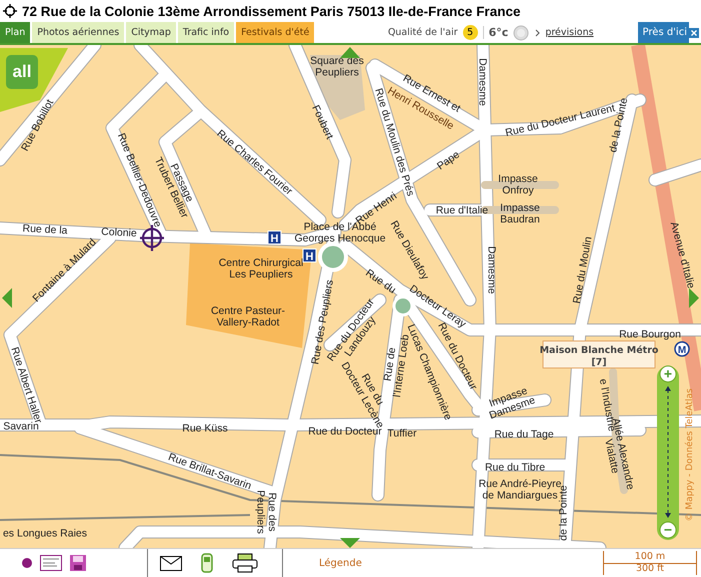 Image resolution: width=701 pixels, height=577 pixels. What do you see at coordinates (340, 563) in the screenshot?
I see `legend-link: Légende` at bounding box center [340, 563].